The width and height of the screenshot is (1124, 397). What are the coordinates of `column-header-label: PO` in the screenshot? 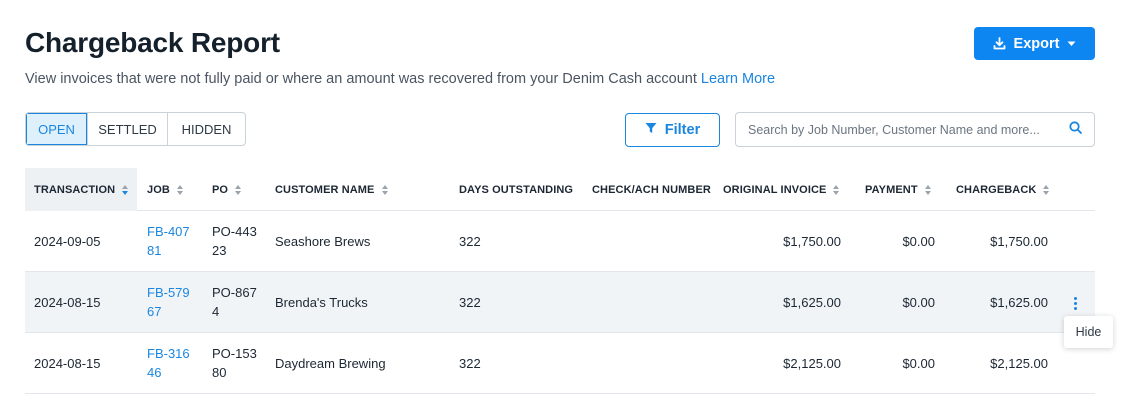 It's located at (220, 189).